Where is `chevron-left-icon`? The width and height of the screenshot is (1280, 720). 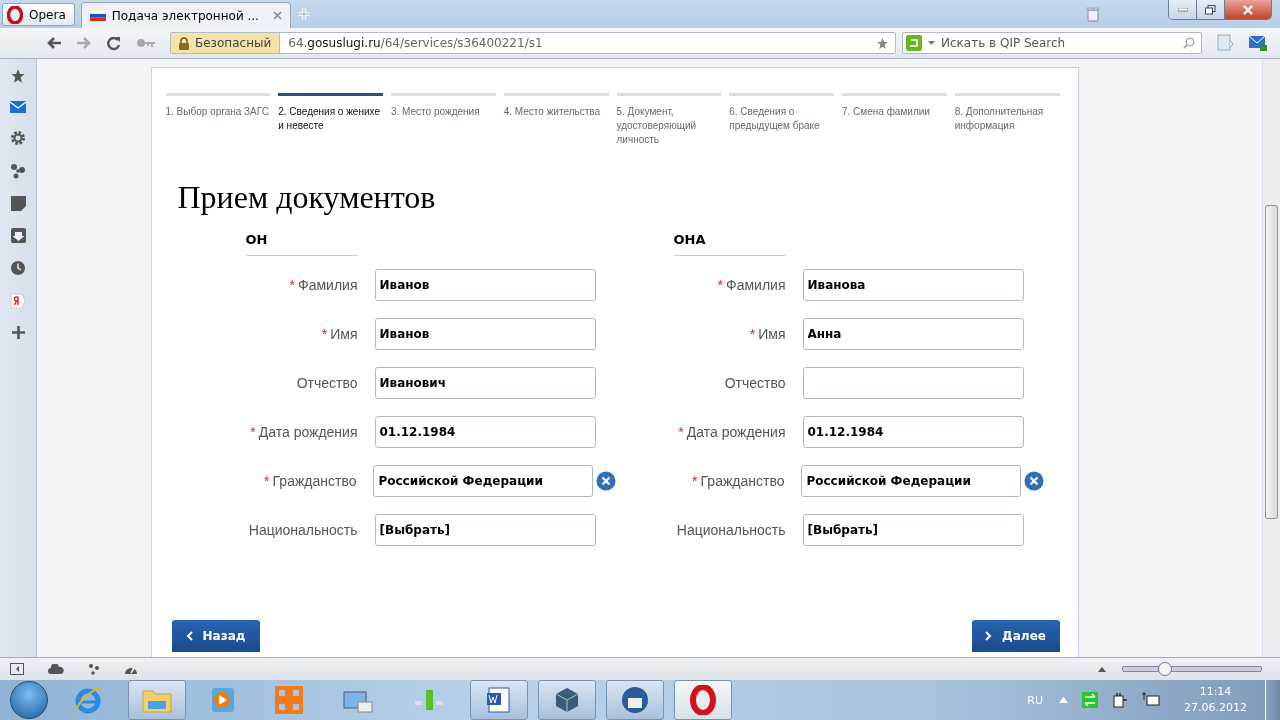 chevron-left-icon is located at coordinates (189, 636).